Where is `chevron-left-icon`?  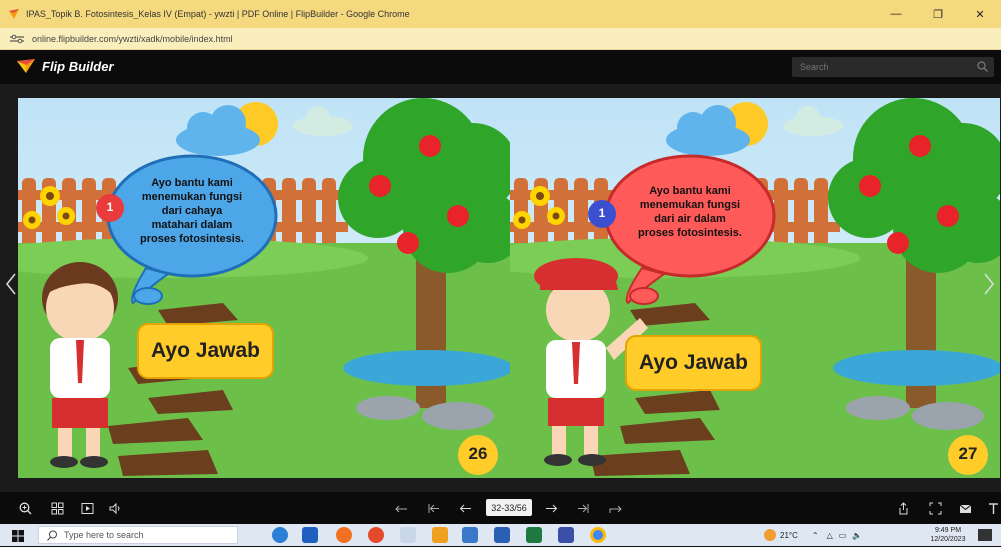 chevron-left-icon is located at coordinates (11, 284).